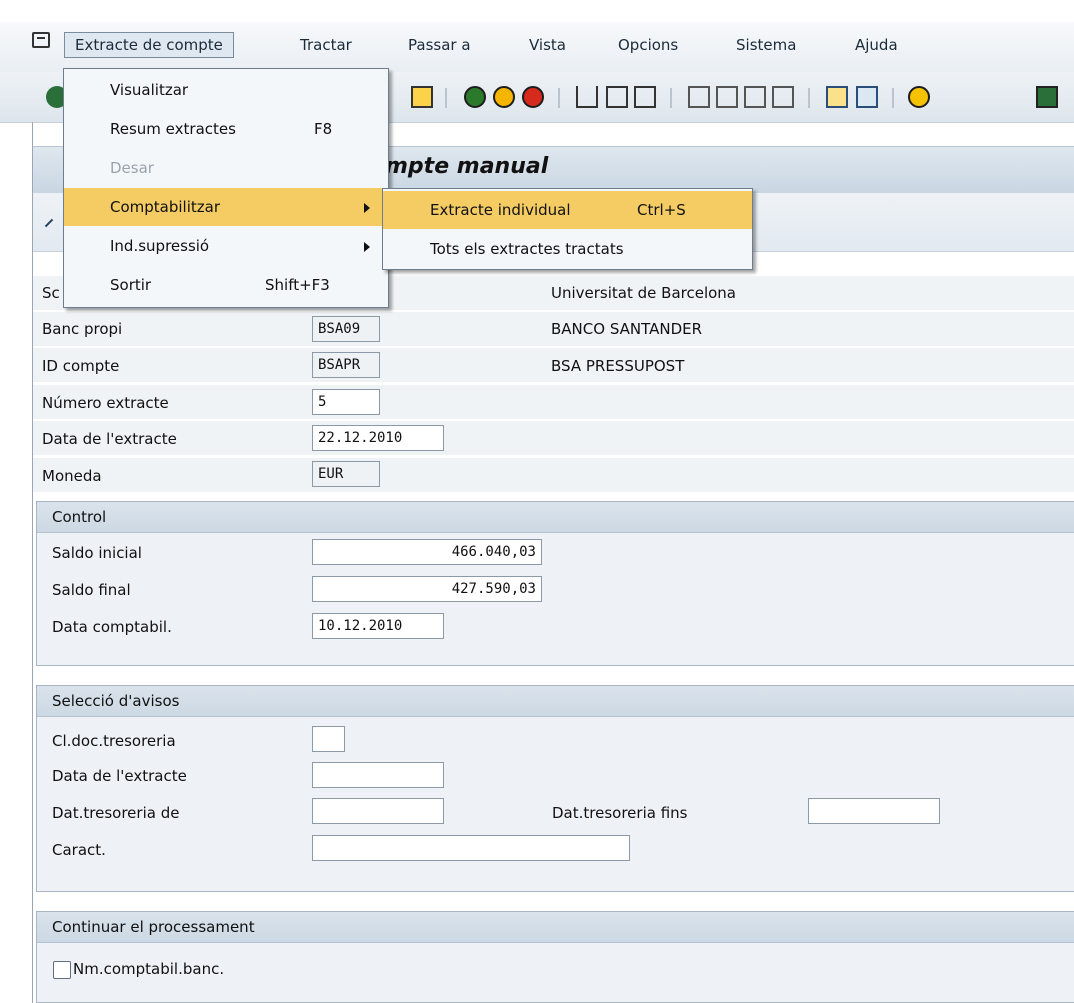  I want to click on menu-tractar: Tractar, so click(326, 45).